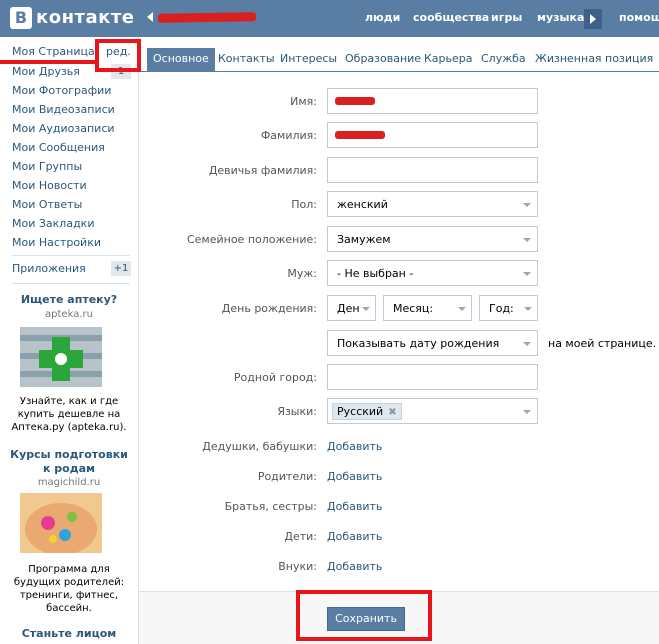 The width and height of the screenshot is (659, 644). Describe the element at coordinates (382, 17) in the screenshot. I see `nav-people: люди` at that location.